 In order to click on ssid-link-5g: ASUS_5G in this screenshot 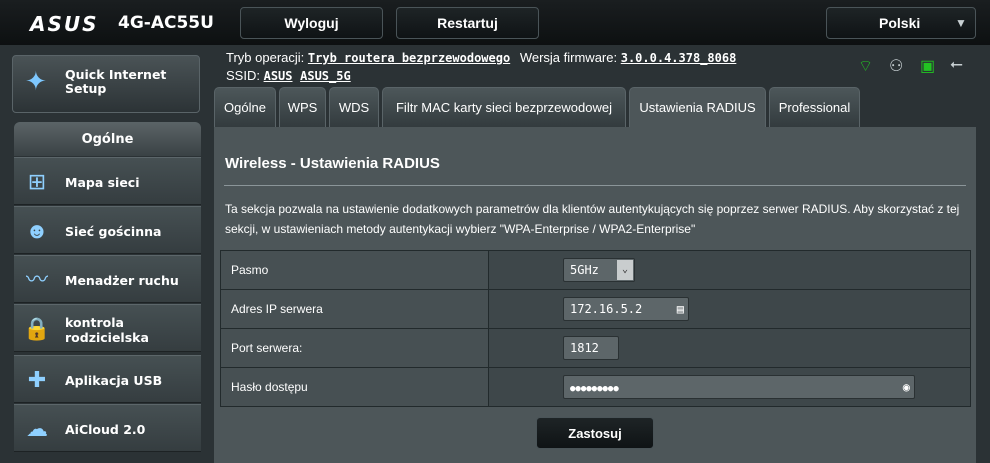, I will do `click(325, 76)`.